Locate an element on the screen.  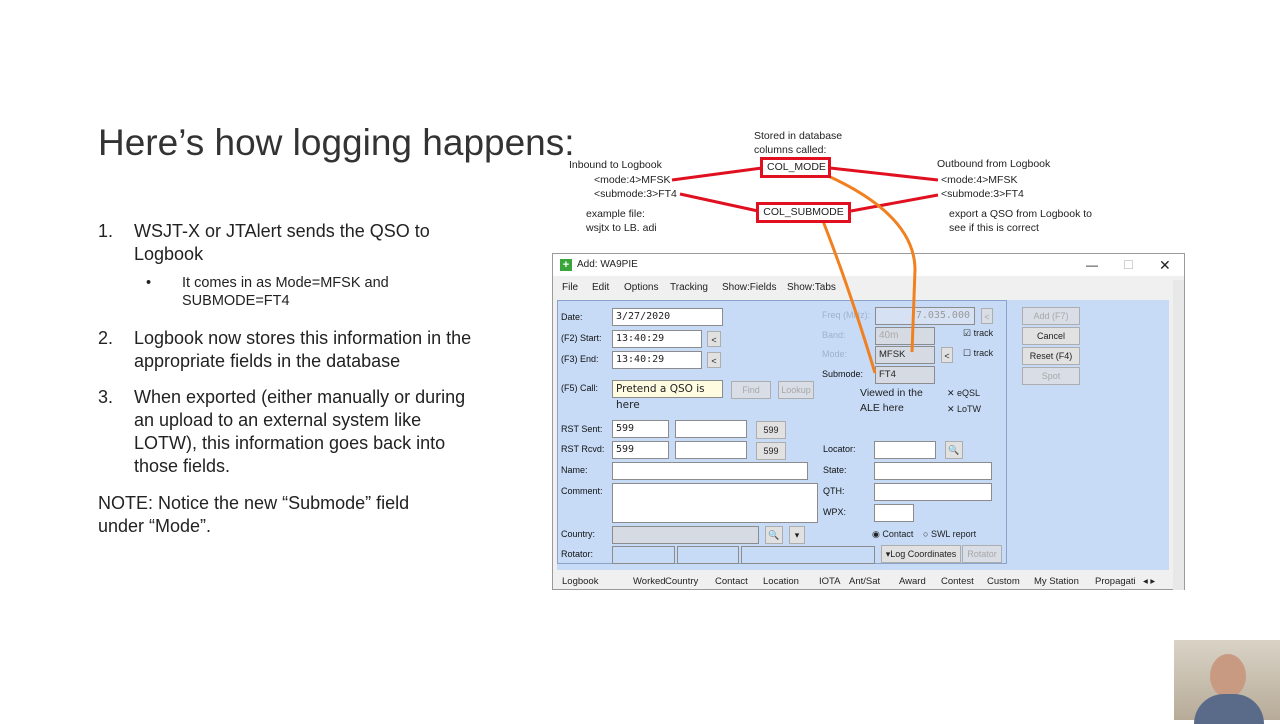
webcam-presenter-video is located at coordinates (1227, 682).